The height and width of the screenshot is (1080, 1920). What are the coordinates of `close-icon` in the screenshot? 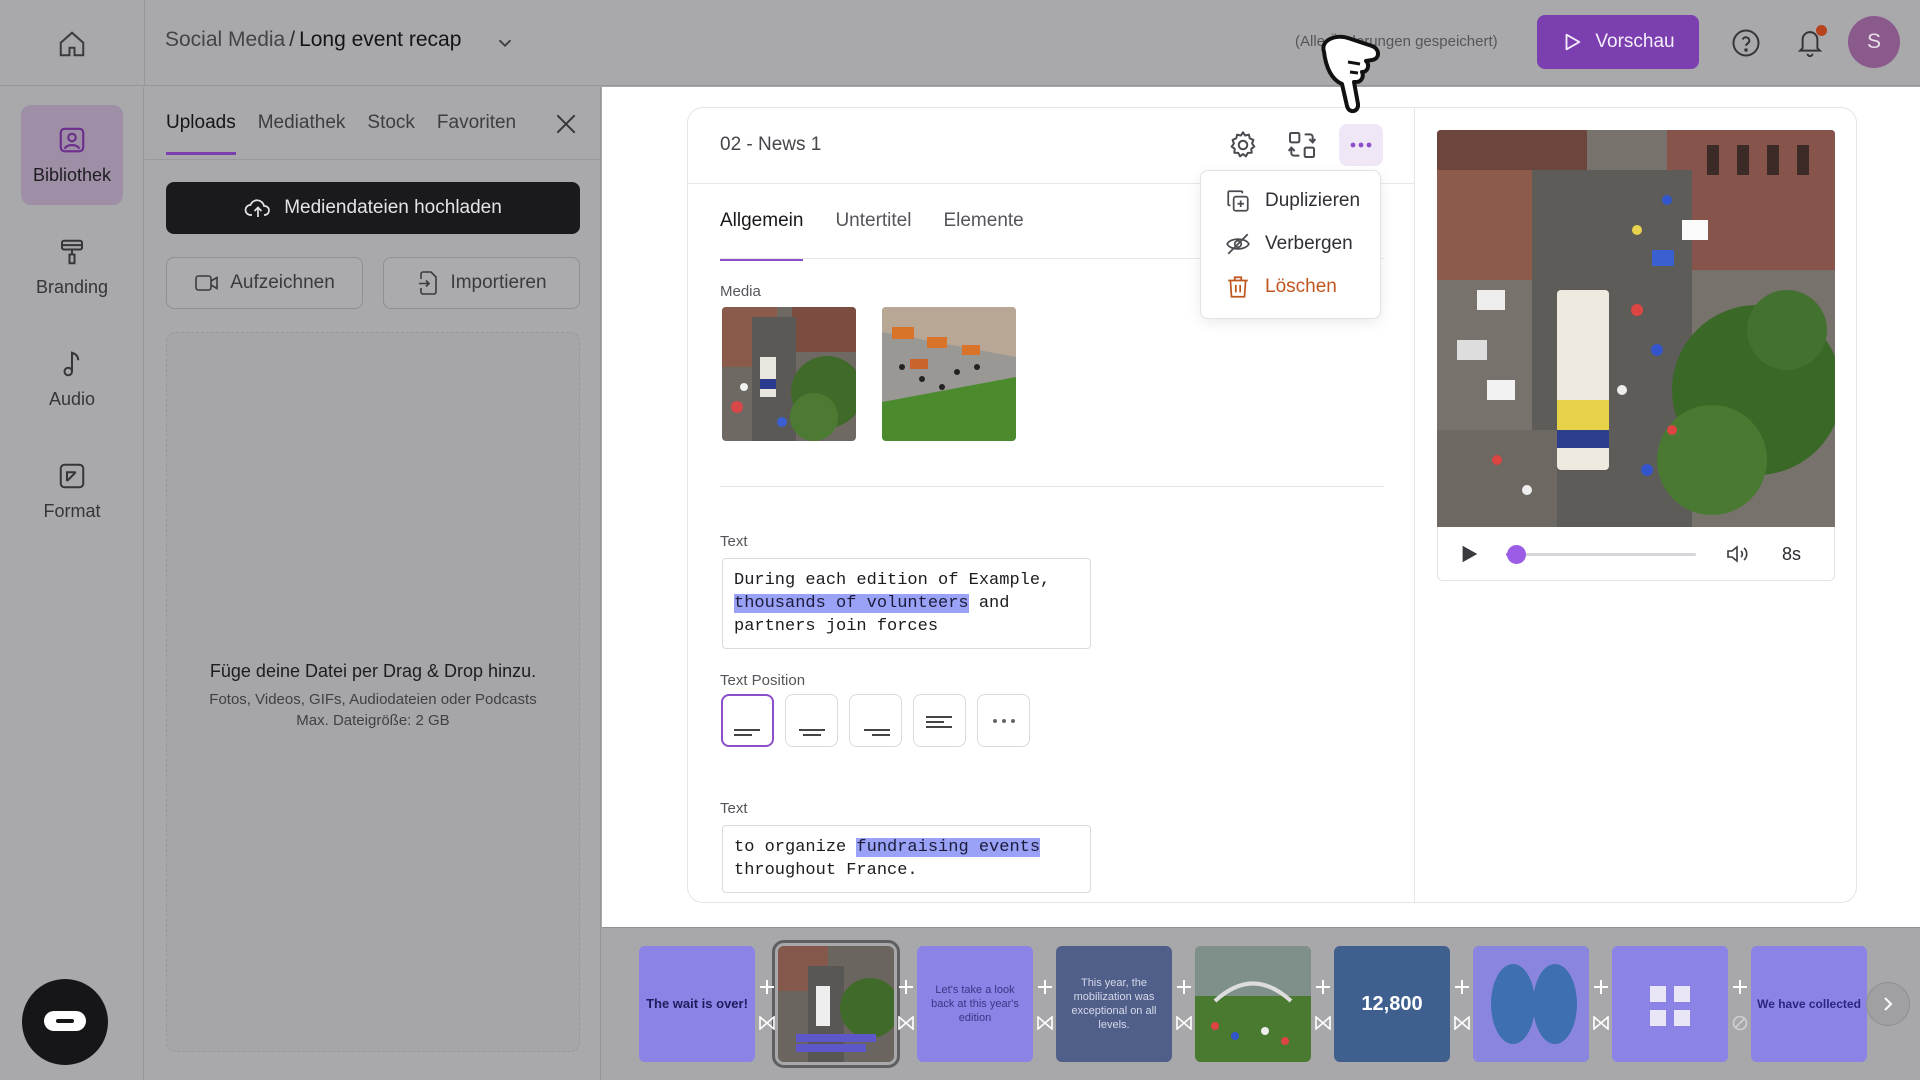 It's located at (566, 124).